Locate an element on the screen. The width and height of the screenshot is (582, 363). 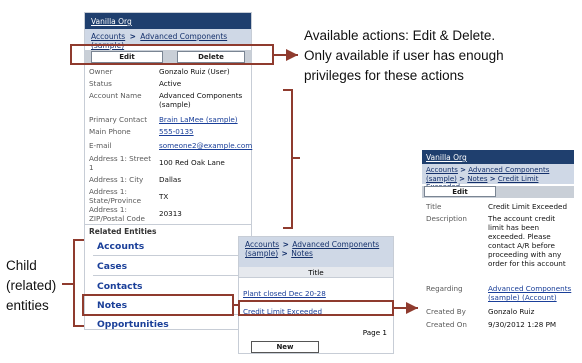
child-entities-bracket is located at coordinates (73, 283).